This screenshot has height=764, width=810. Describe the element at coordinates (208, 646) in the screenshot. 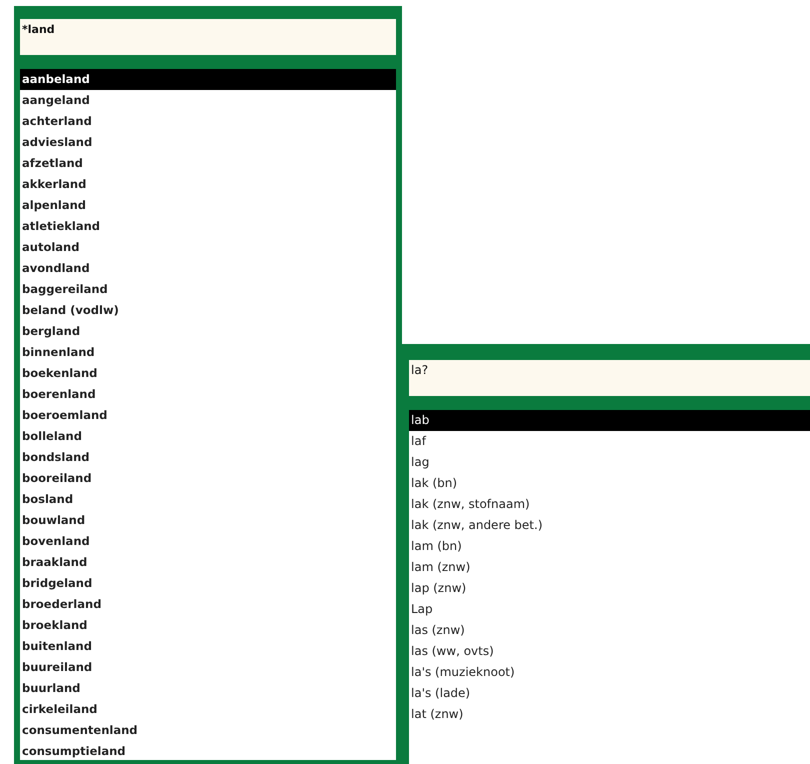

I see `list-item: buitenland` at that location.